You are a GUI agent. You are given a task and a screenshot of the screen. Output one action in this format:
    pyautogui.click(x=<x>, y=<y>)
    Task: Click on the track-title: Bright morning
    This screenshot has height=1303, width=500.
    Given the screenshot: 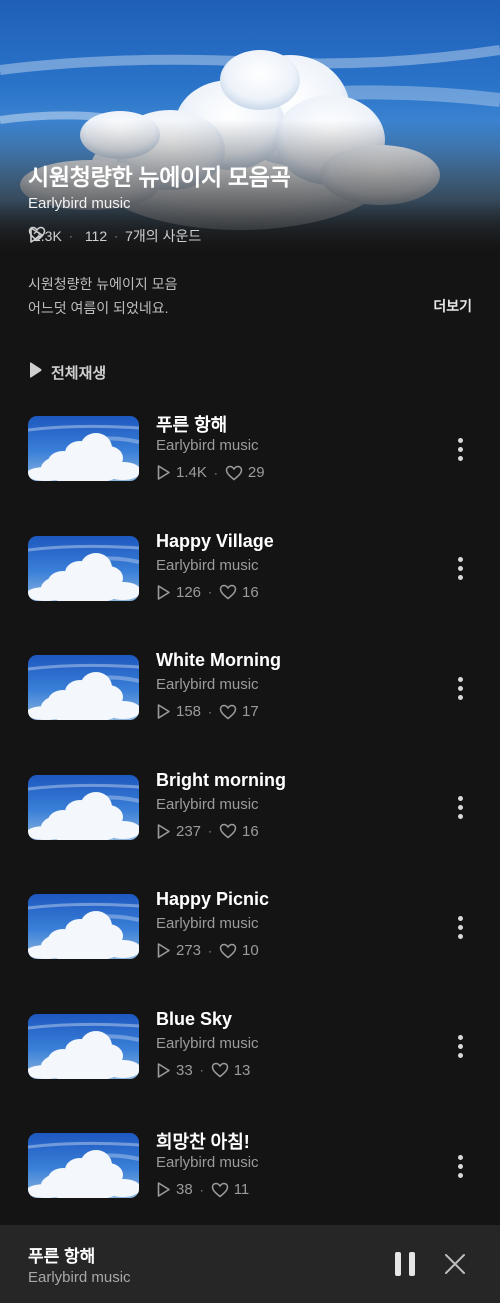 What is the action you would take?
    pyautogui.click(x=221, y=779)
    